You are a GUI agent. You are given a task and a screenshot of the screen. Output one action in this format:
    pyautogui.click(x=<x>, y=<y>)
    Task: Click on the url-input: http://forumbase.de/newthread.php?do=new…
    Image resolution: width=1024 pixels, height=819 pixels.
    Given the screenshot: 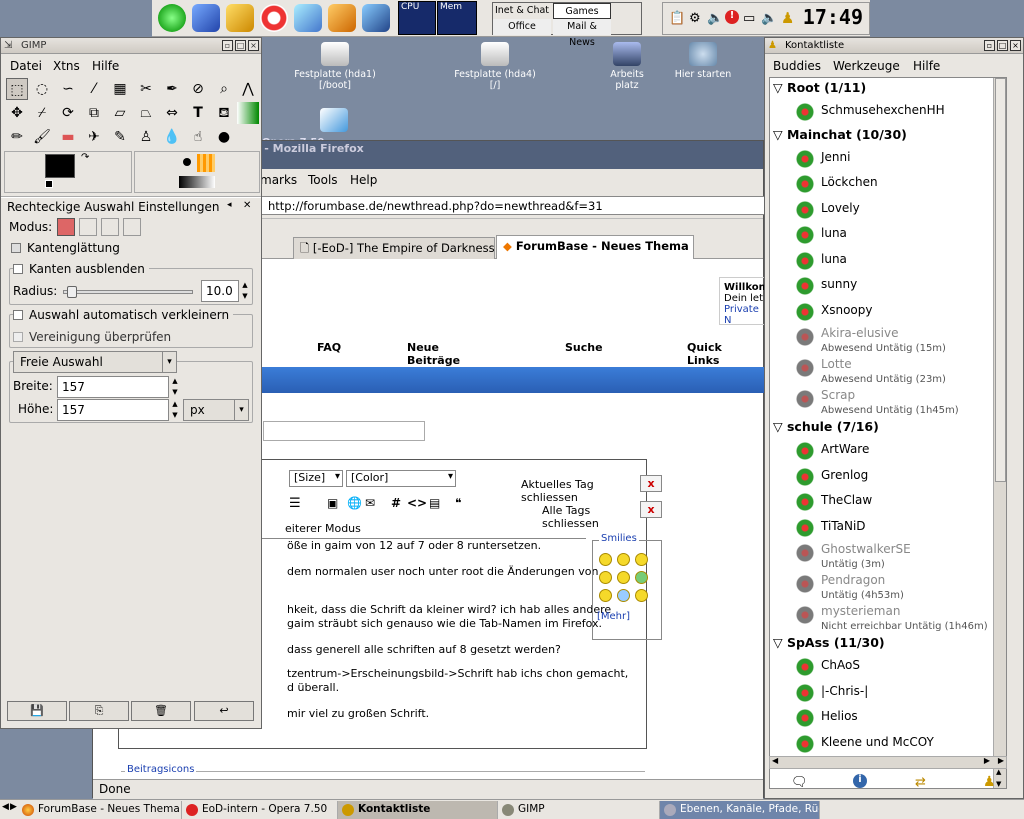 What is the action you would take?
    pyautogui.click(x=513, y=205)
    